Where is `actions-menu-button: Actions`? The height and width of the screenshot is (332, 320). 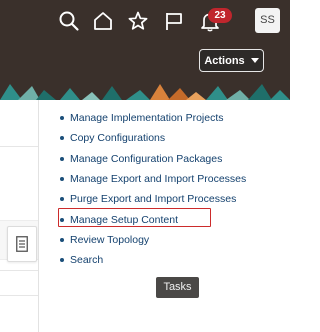
actions-menu-button: Actions is located at coordinates (231, 60).